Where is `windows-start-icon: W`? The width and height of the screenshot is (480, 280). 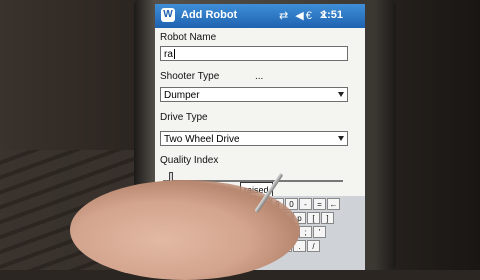
windows-start-icon: W is located at coordinates (168, 15).